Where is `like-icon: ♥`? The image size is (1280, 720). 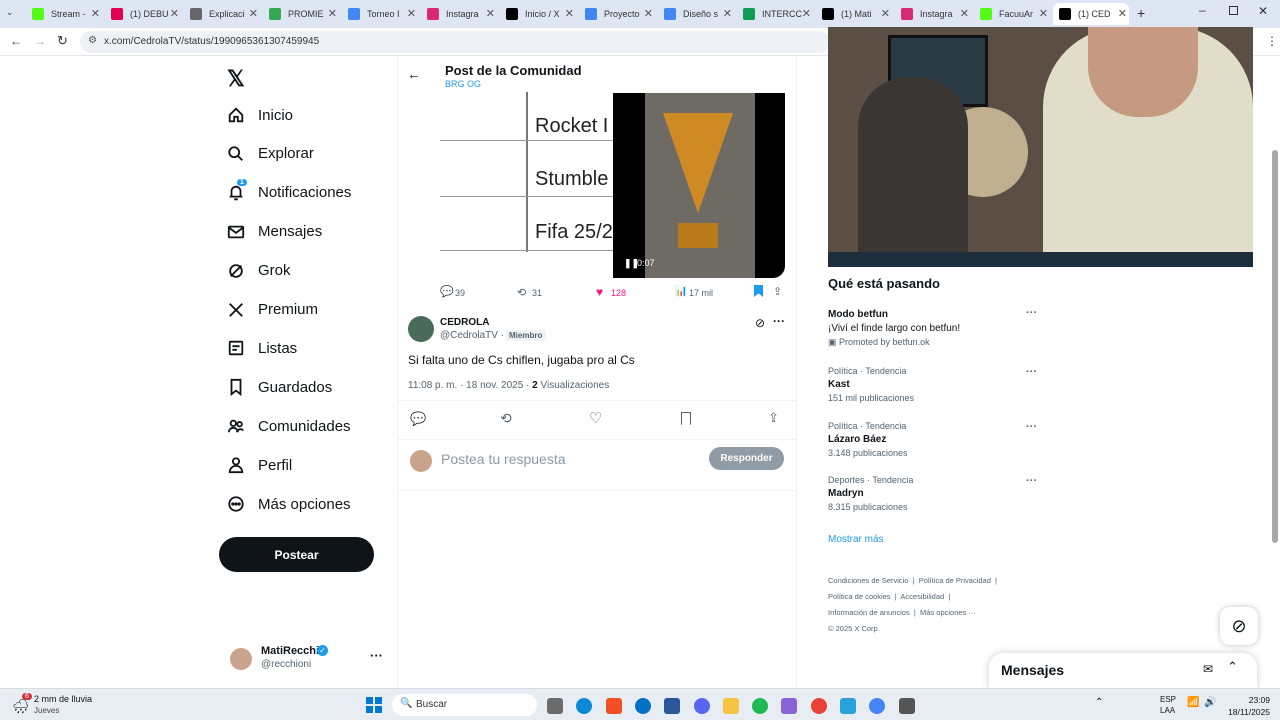
like-icon: ♥ is located at coordinates (599, 292).